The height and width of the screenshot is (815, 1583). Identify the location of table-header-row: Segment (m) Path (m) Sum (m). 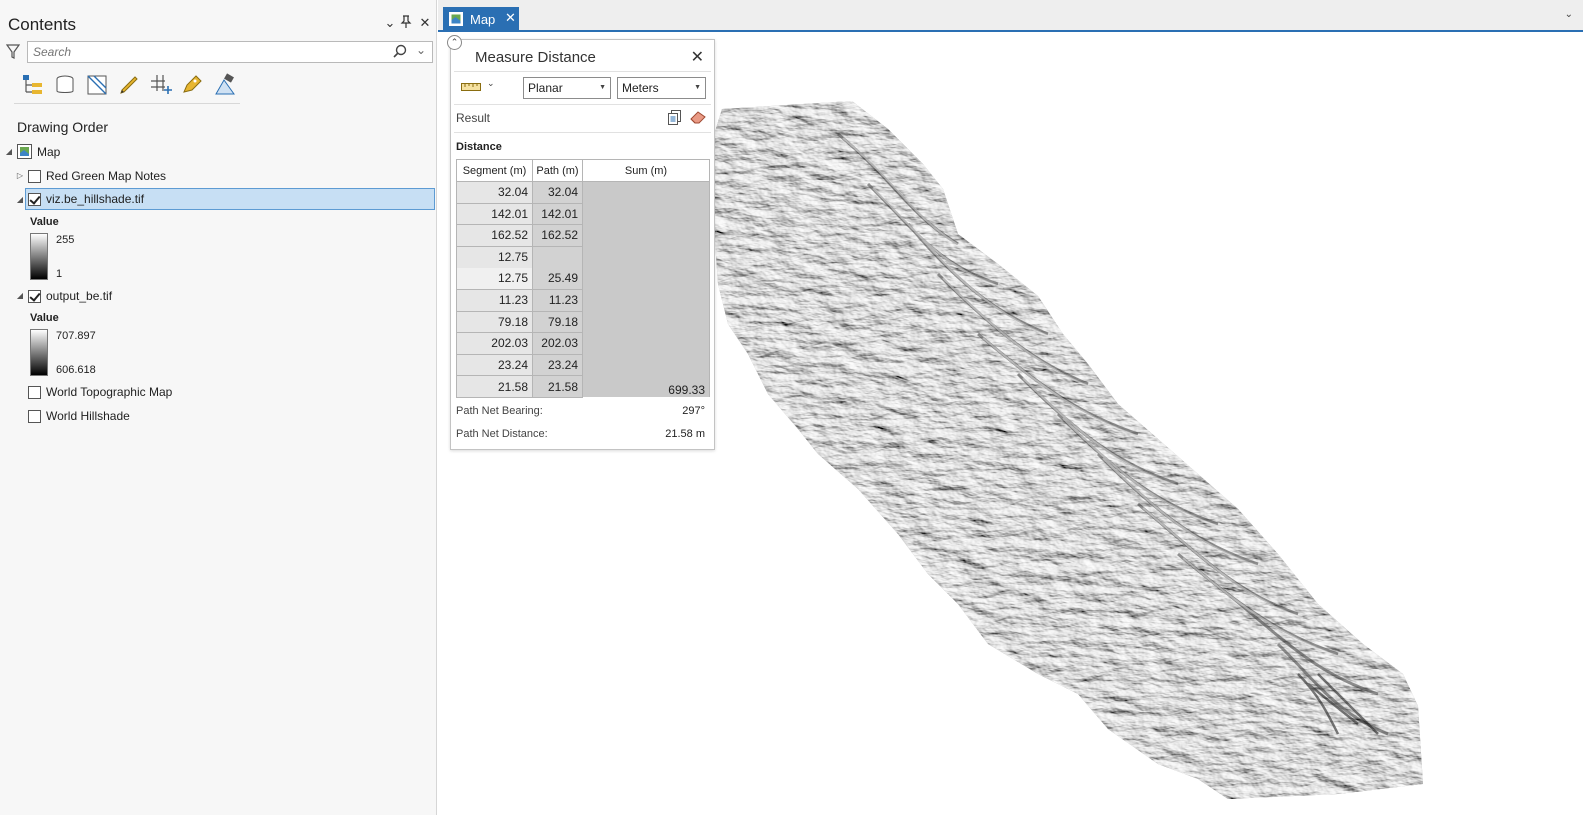
(583, 170).